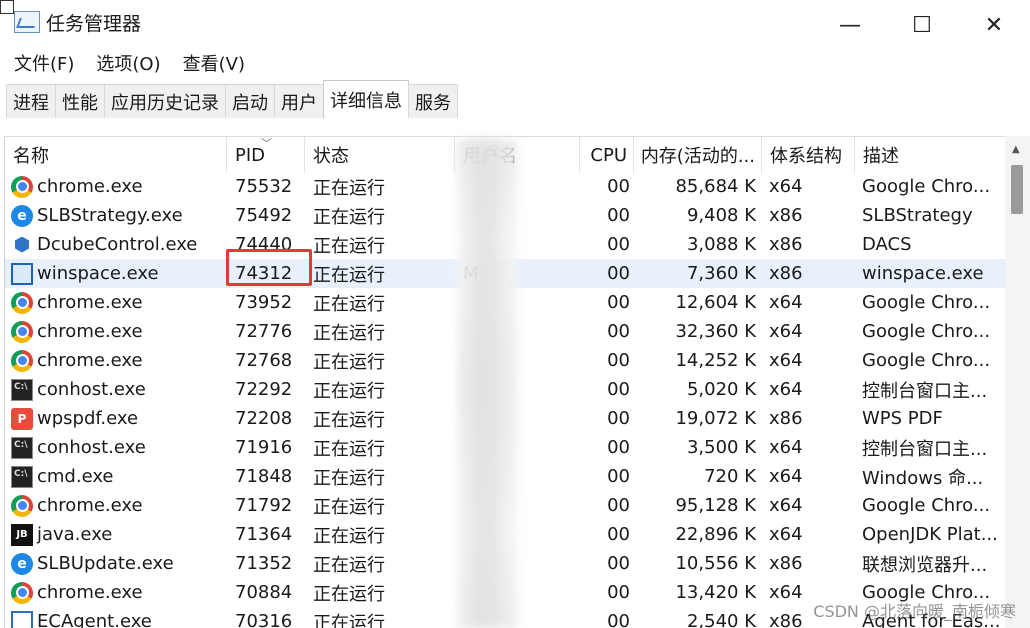 The height and width of the screenshot is (628, 1030). What do you see at coordinates (380, 155) in the screenshot?
I see `column-header-status: 状态` at bounding box center [380, 155].